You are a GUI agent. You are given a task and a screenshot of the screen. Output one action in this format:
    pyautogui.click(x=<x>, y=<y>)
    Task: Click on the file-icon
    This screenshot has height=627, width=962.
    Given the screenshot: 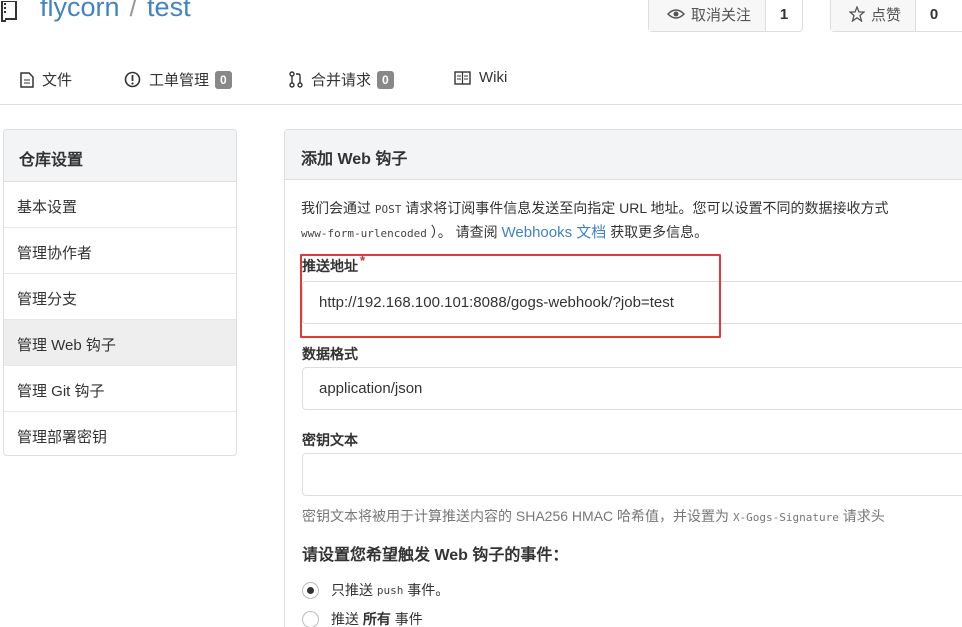 What is the action you would take?
    pyautogui.click(x=27, y=79)
    